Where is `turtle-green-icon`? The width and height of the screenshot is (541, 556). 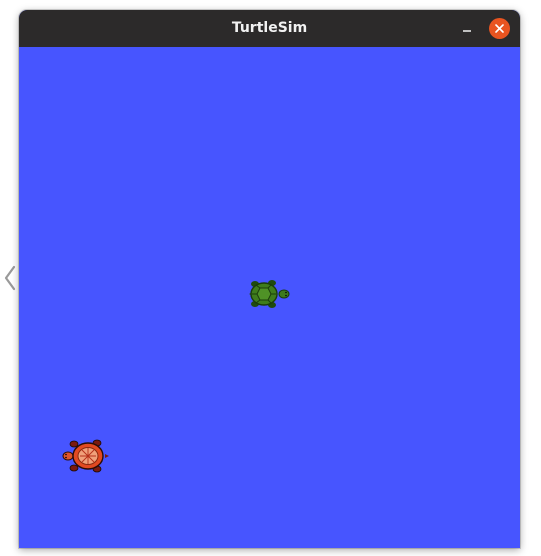 turtle-green-icon is located at coordinates (269, 294).